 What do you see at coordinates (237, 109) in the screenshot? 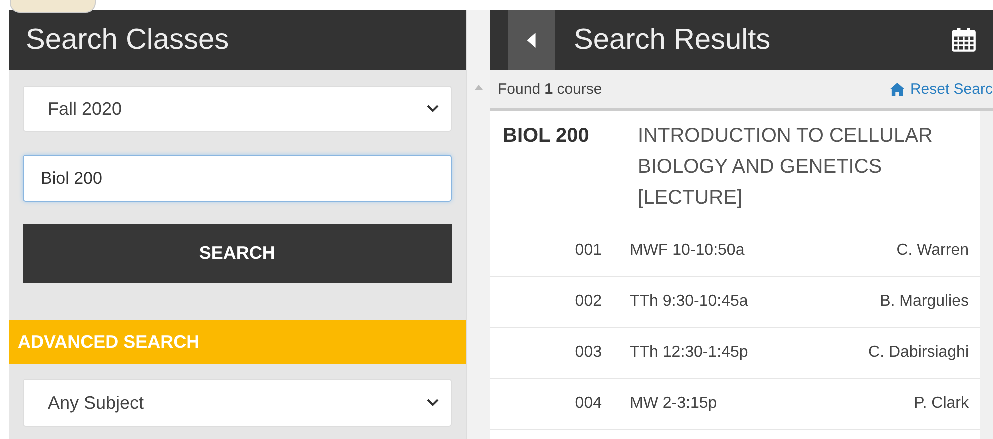
I see `term-select: Fall 2020` at bounding box center [237, 109].